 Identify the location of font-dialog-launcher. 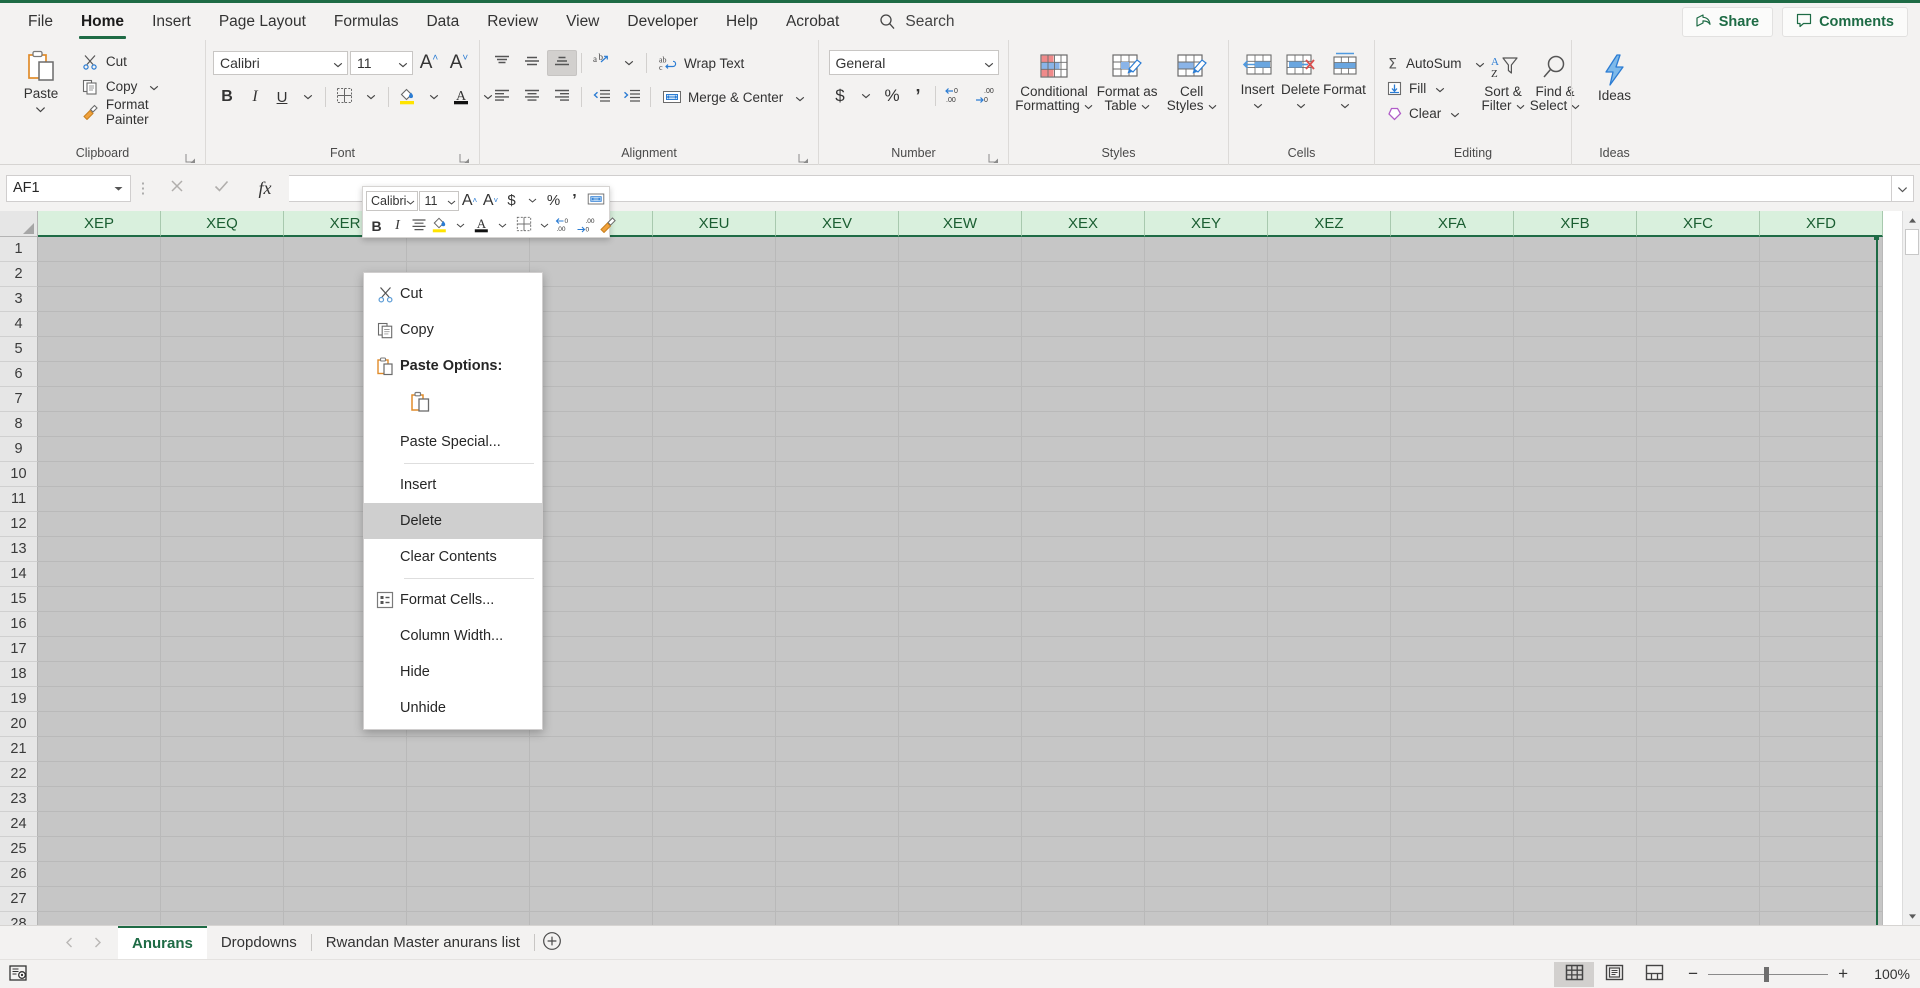
(464, 158).